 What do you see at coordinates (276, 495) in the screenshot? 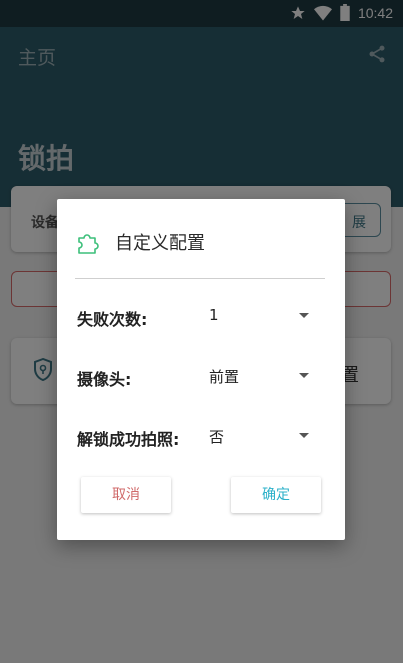
I see `confirm-button: 确定` at bounding box center [276, 495].